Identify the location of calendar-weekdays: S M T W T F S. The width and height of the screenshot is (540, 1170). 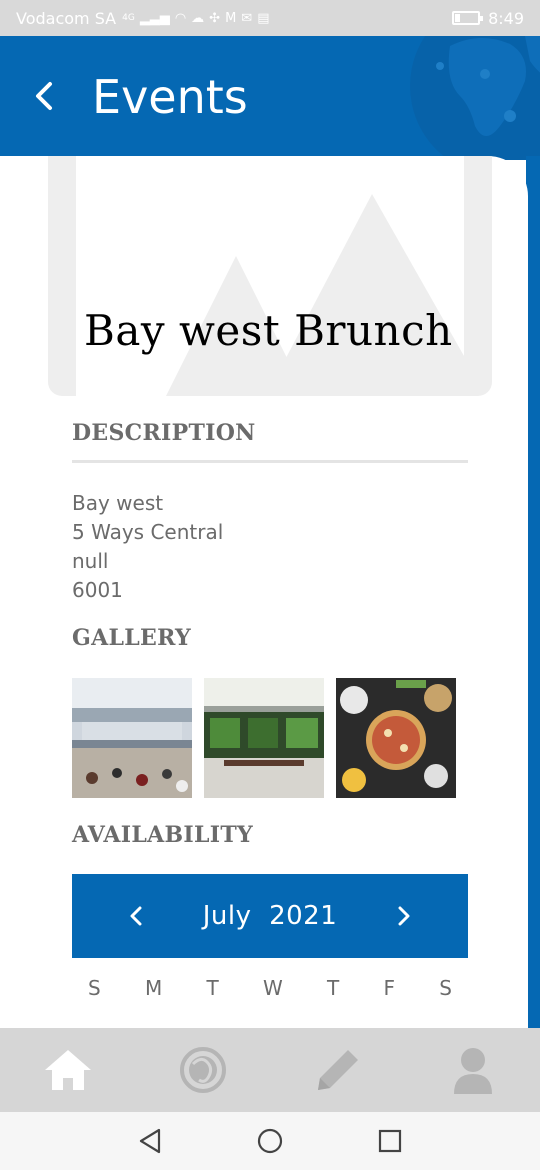
(270, 988).